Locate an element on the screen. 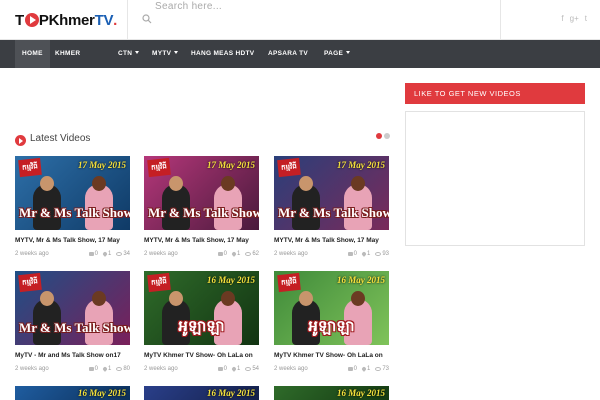  video-title: MyTV - Mr and Ms Talk Show on17 is located at coordinates (72, 355).